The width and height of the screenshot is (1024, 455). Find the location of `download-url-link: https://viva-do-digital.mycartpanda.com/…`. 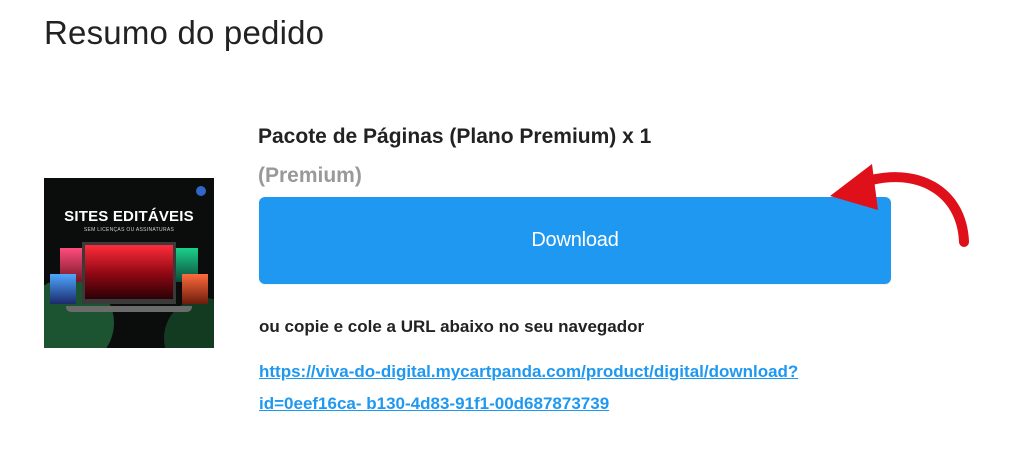

download-url-link: https://viva-do-digital.mycartpanda.com/… is located at coordinates (629, 388).